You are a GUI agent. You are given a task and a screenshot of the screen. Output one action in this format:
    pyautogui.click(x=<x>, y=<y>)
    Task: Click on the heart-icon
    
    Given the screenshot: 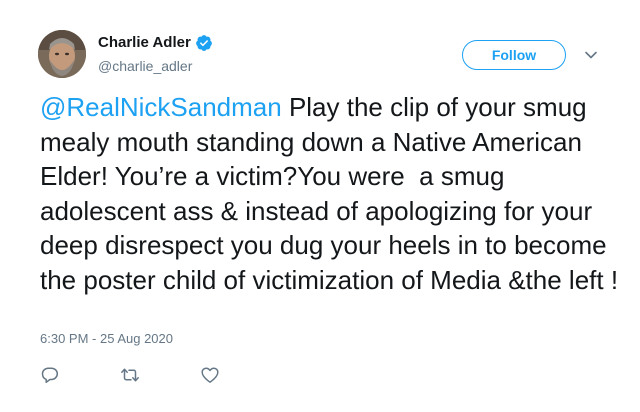 What is the action you would take?
    pyautogui.click(x=210, y=375)
    